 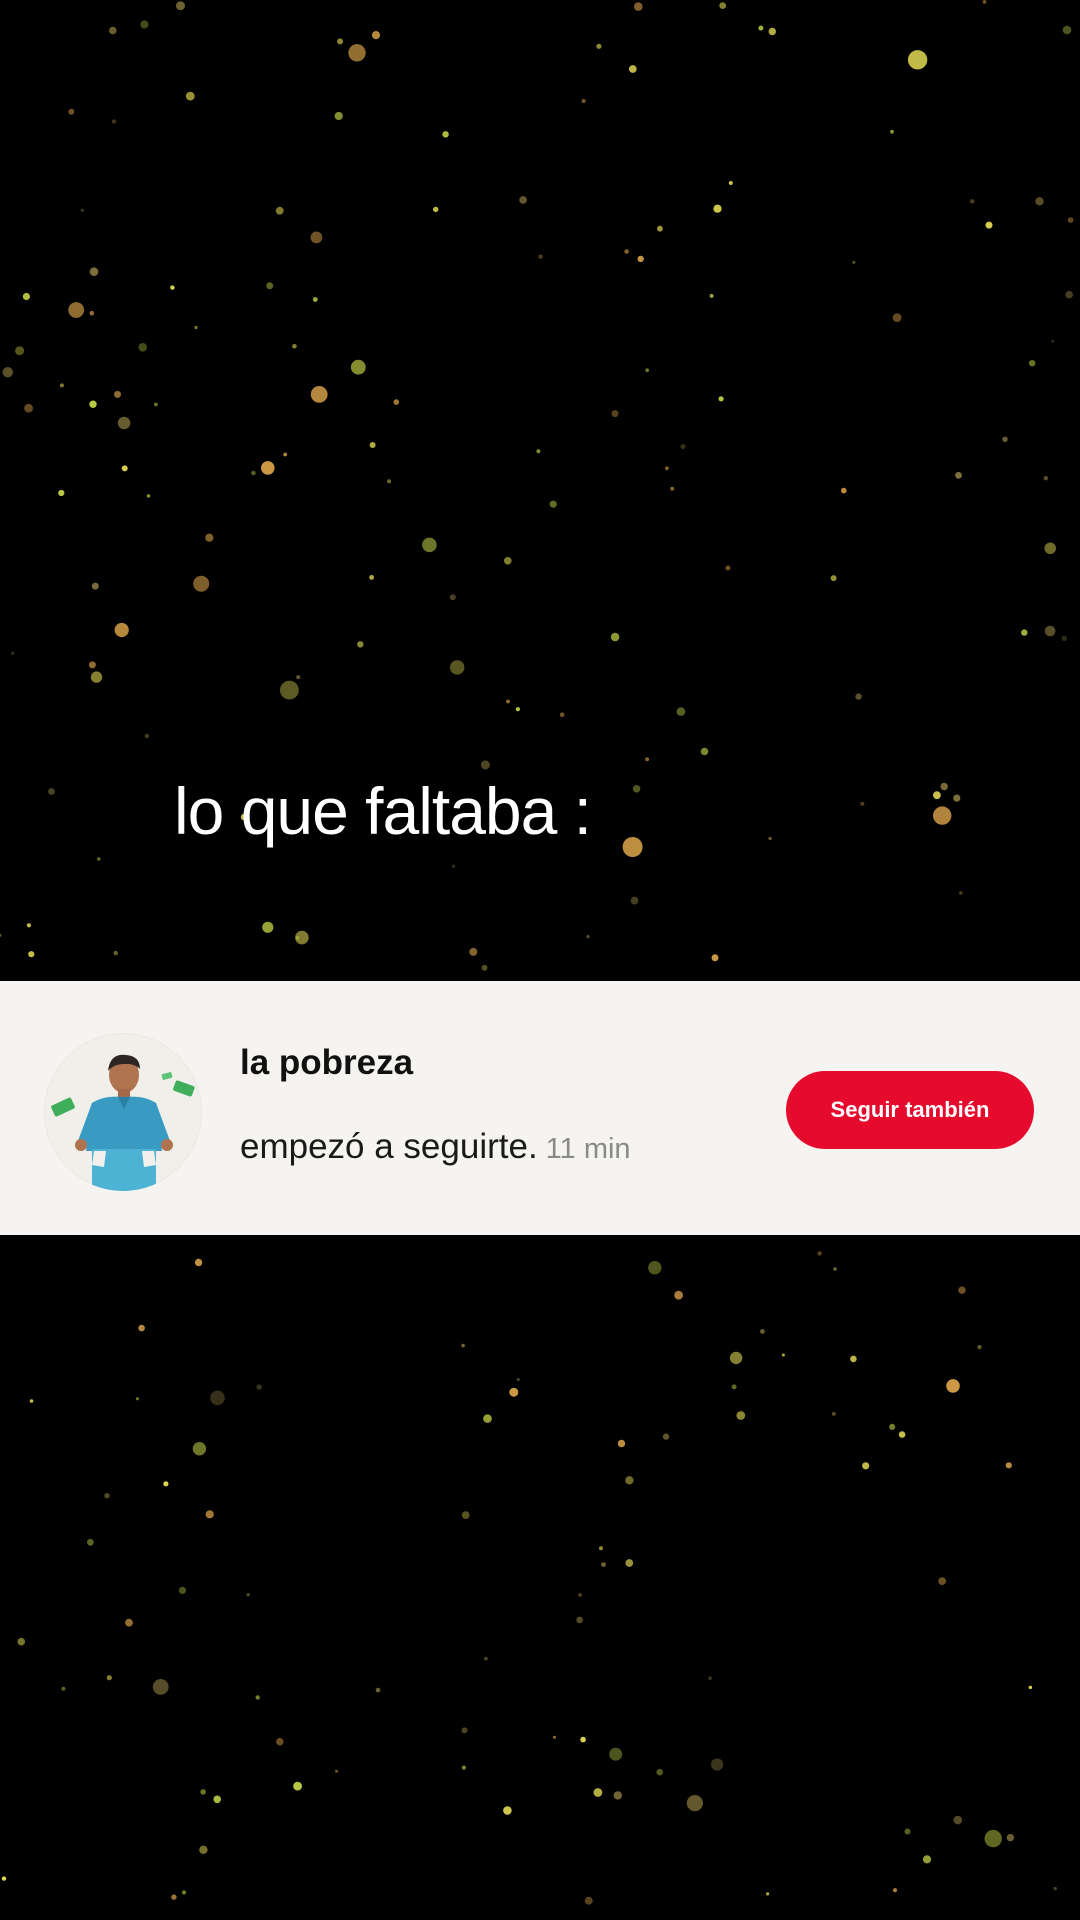 I want to click on video-caption: lo que faltaba :, so click(x=383, y=811).